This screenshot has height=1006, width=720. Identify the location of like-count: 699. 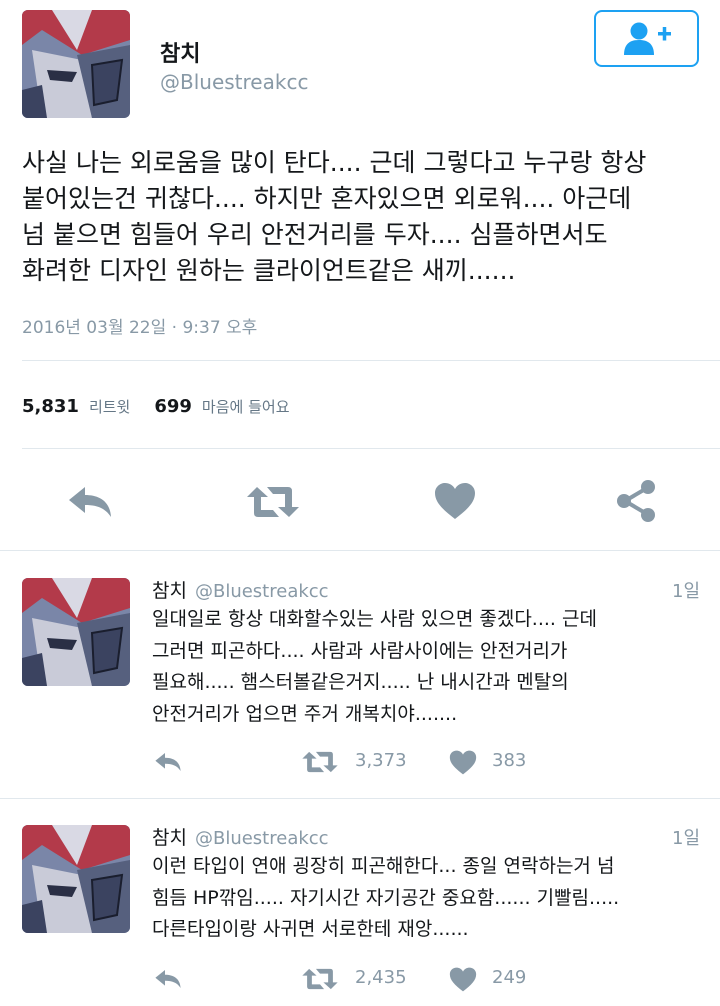
(173, 406).